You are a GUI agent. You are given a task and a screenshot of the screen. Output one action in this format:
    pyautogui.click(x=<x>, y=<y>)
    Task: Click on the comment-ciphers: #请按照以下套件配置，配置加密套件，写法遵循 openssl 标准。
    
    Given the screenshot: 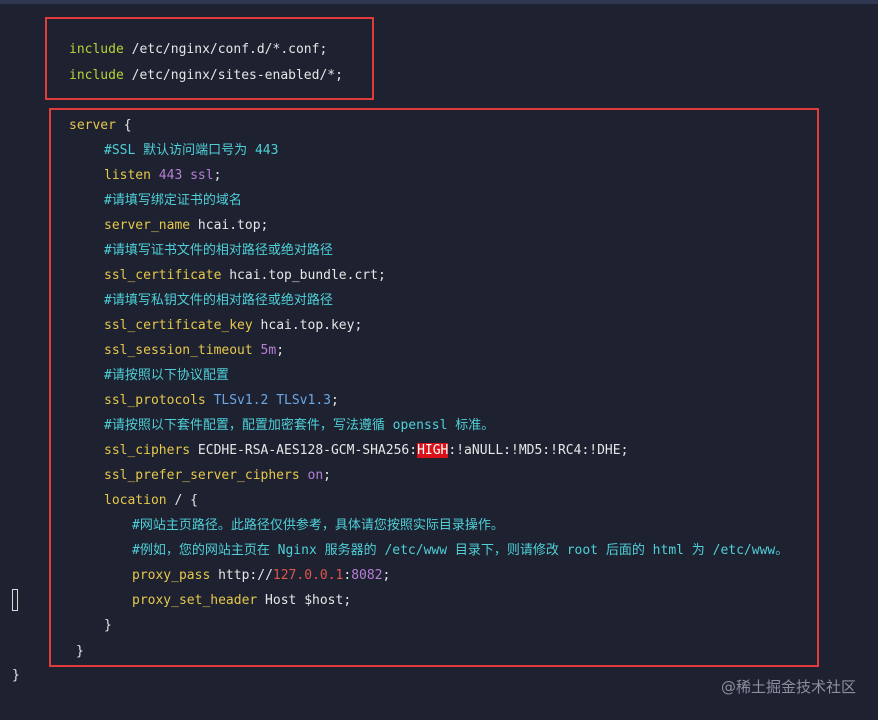 What is the action you would take?
    pyautogui.click(x=299, y=425)
    